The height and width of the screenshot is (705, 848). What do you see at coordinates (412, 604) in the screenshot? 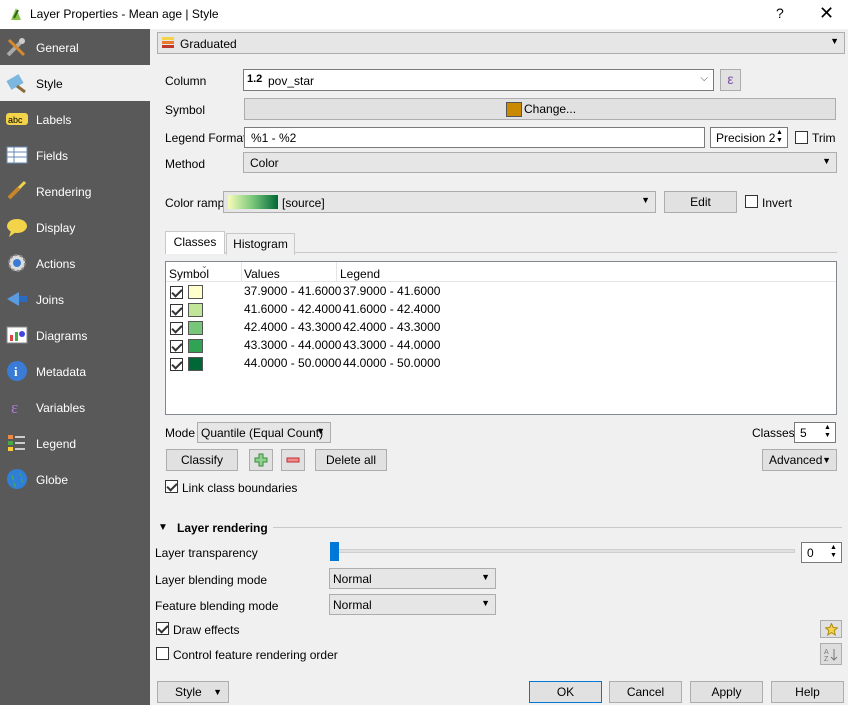
I see `feature-blending-combo: Normal ▼` at bounding box center [412, 604].